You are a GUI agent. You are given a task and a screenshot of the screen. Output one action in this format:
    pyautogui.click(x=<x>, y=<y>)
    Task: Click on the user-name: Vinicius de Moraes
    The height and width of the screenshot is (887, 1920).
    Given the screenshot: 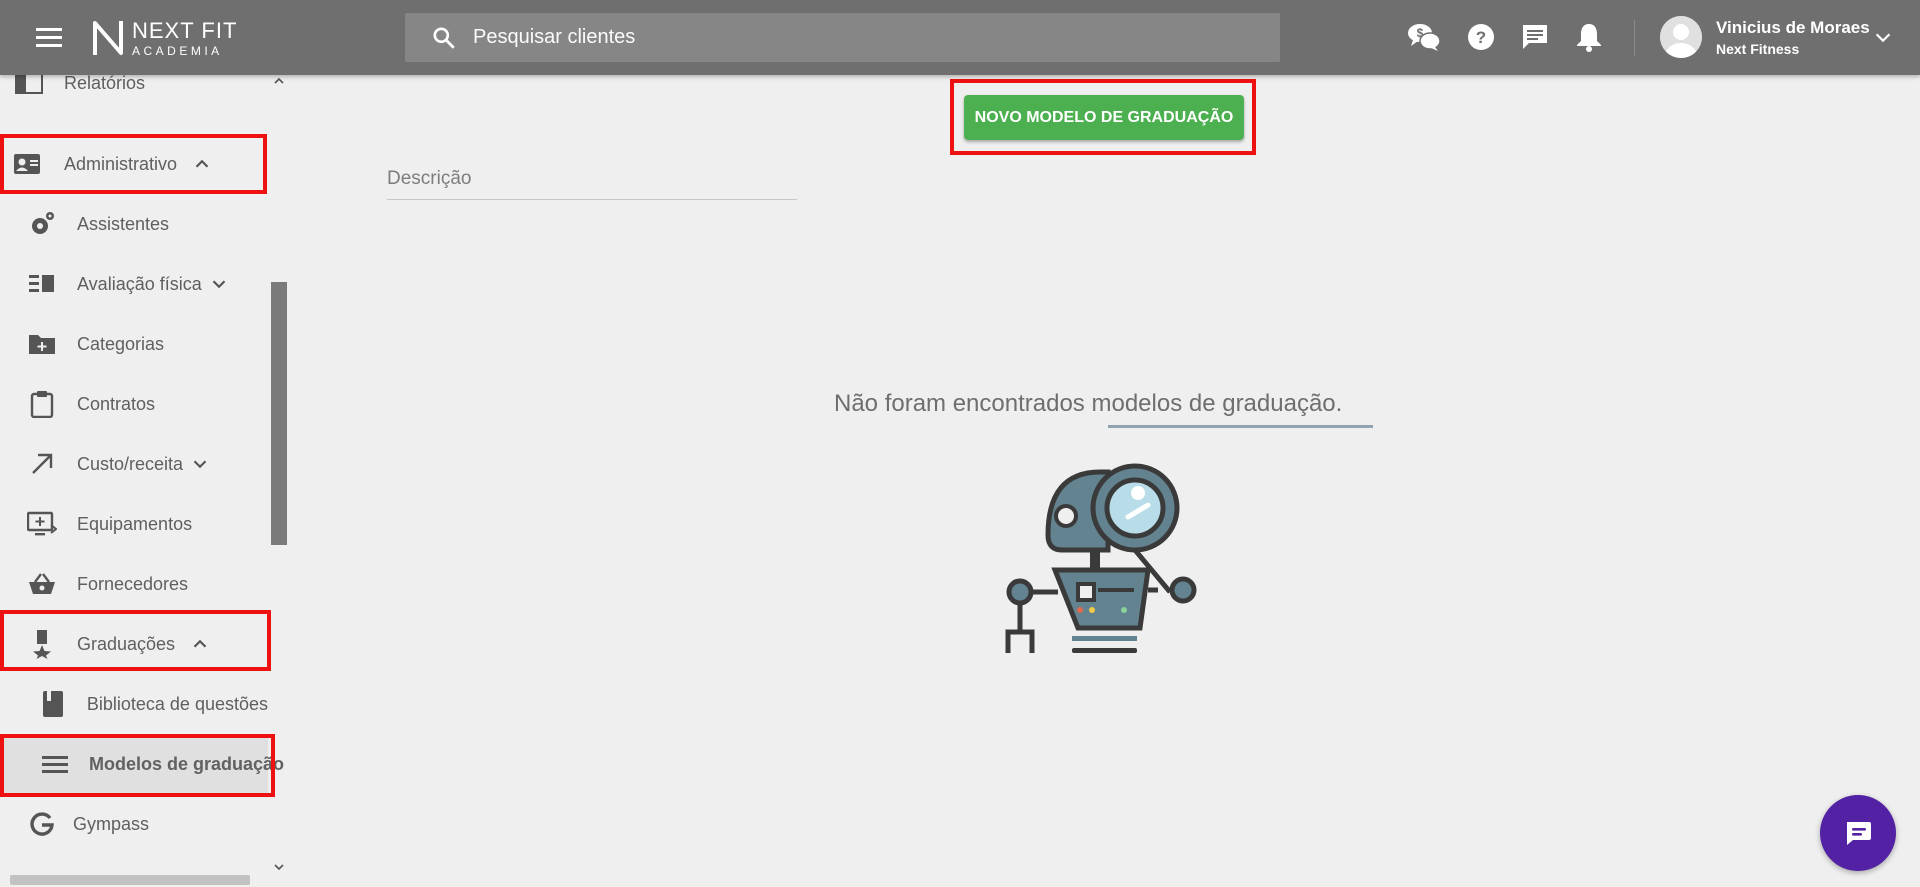 What is the action you would take?
    pyautogui.click(x=1793, y=27)
    